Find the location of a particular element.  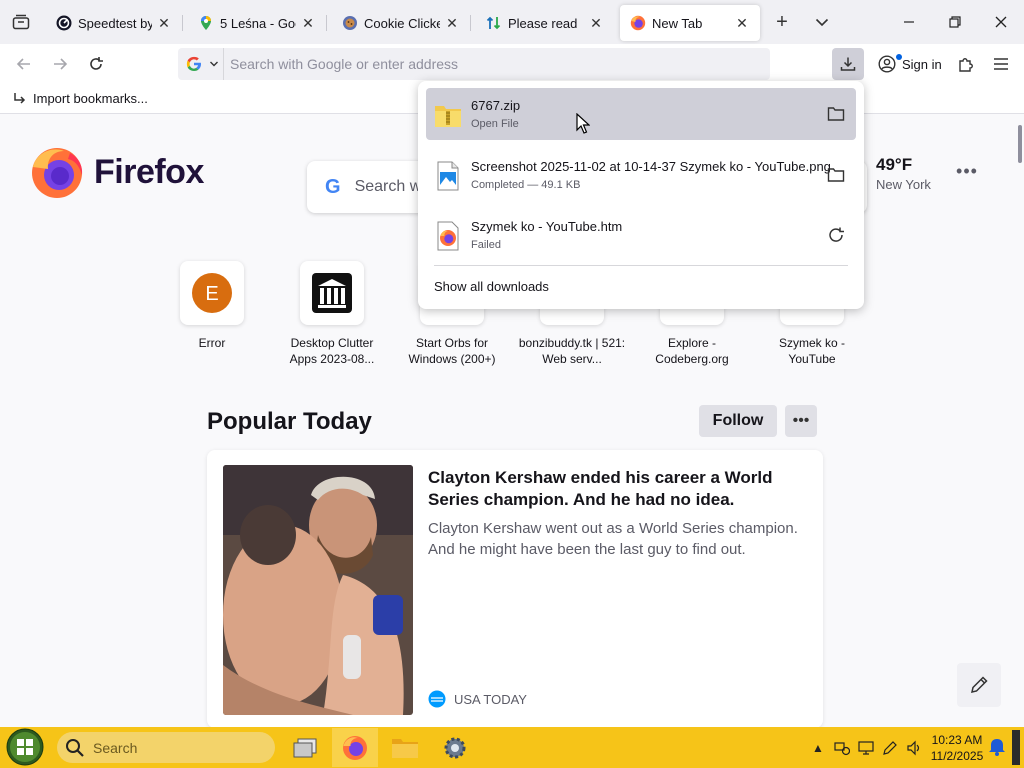

weather-menu-button: ••• is located at coordinates (967, 173).